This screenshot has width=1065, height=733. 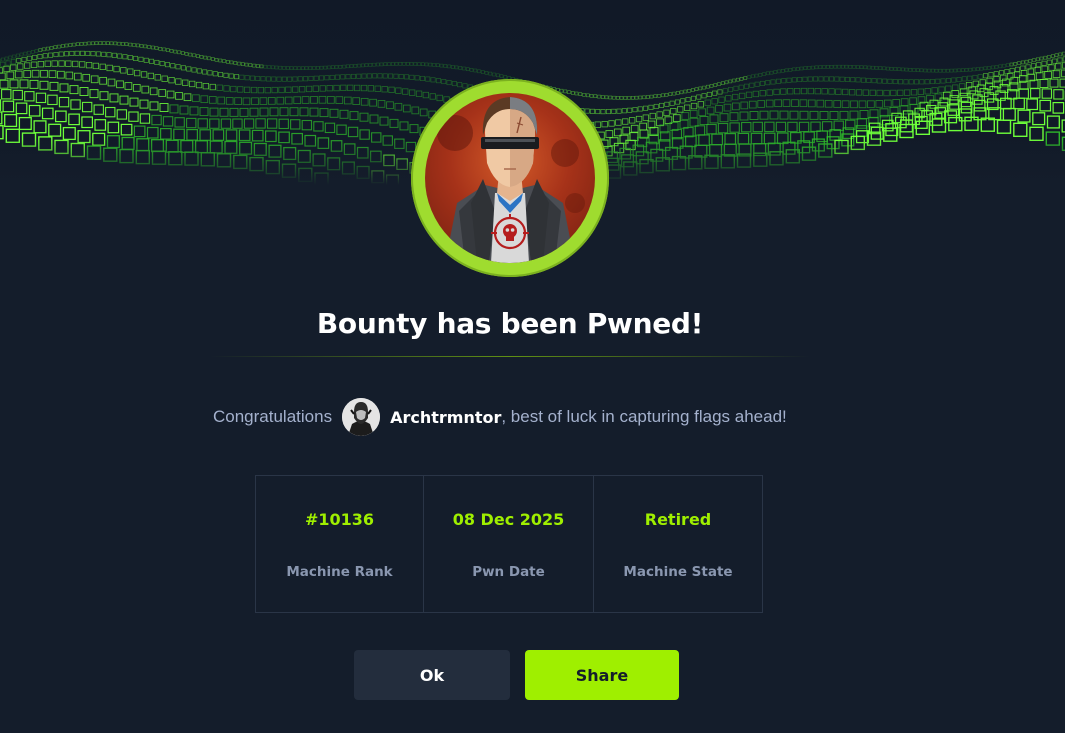 What do you see at coordinates (678, 572) in the screenshot?
I see `stat-label: Machine State` at bounding box center [678, 572].